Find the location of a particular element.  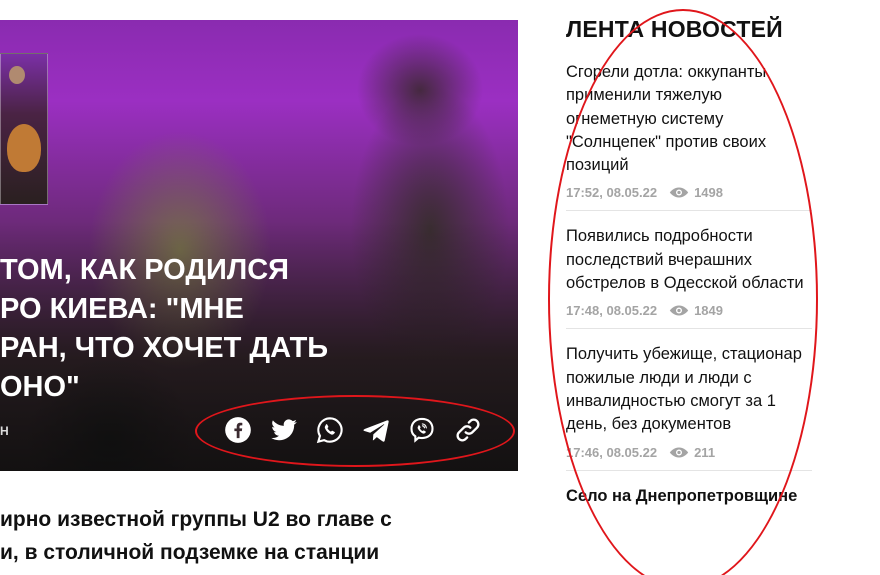

thumbnail-guitar is located at coordinates (24, 148).